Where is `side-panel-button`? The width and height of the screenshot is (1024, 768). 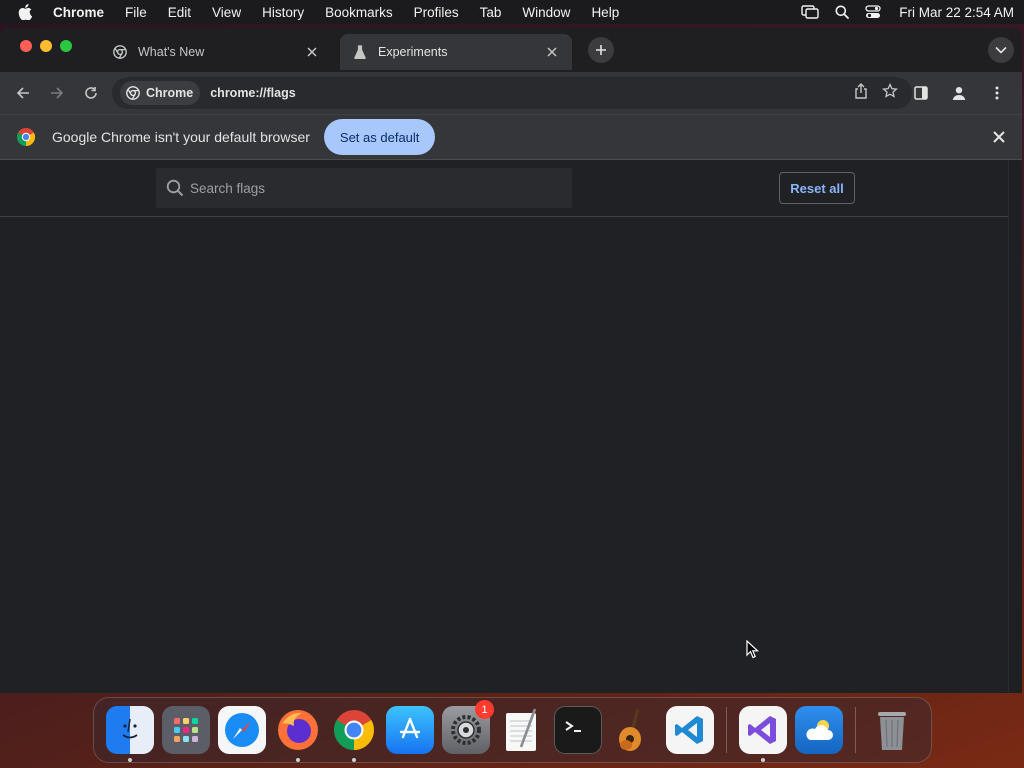
side-panel-button is located at coordinates (921, 93).